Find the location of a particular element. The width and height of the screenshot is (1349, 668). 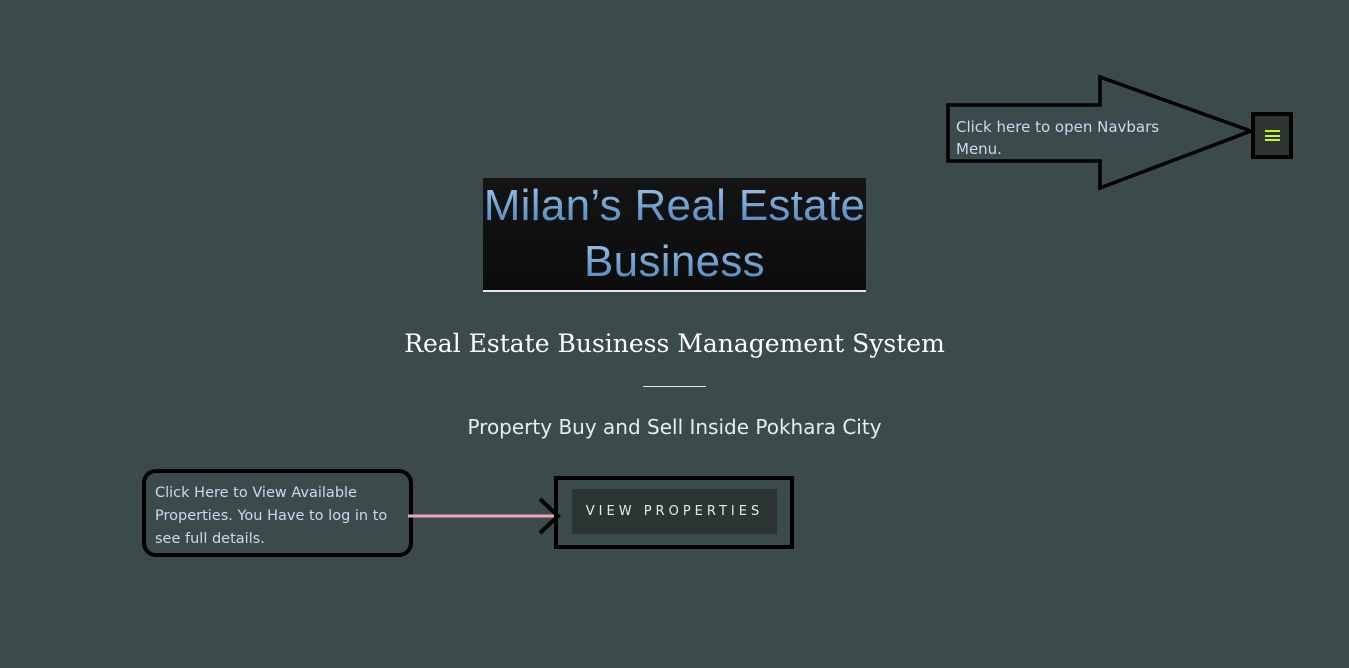

hamburger-menu-icon is located at coordinates (1272, 135).